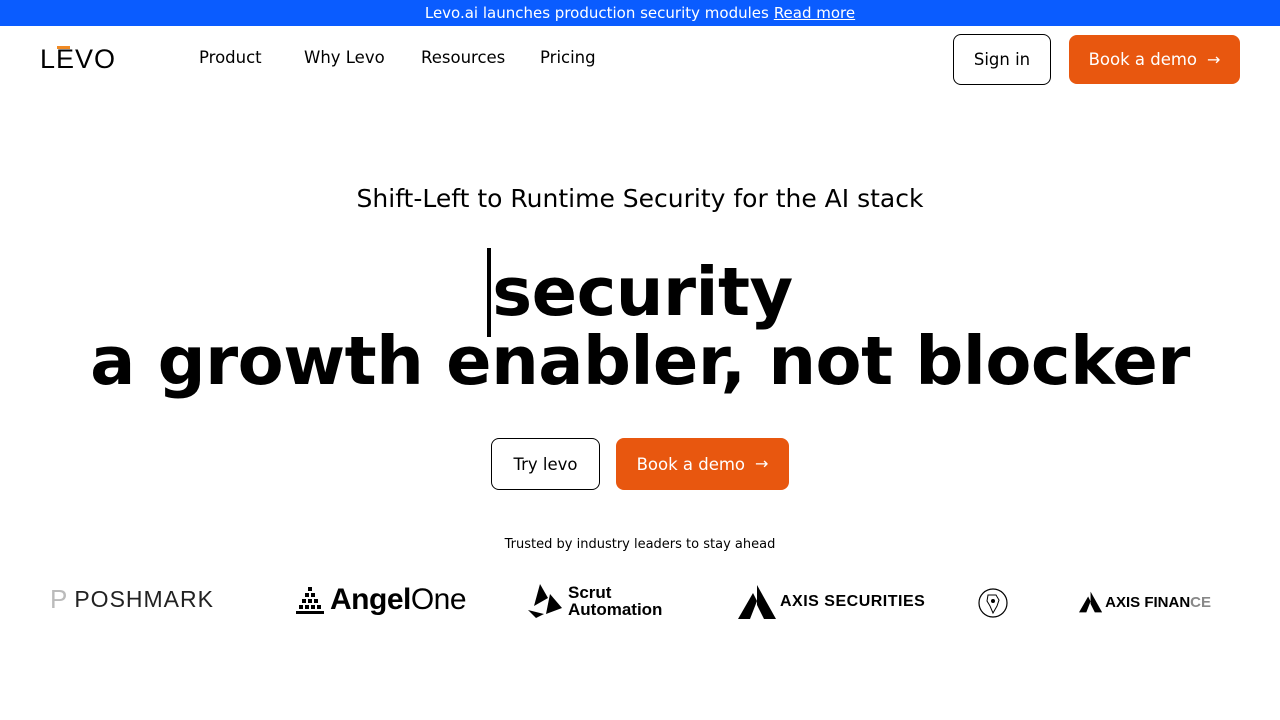  I want to click on sign-in-button: Sign in, so click(1002, 59).